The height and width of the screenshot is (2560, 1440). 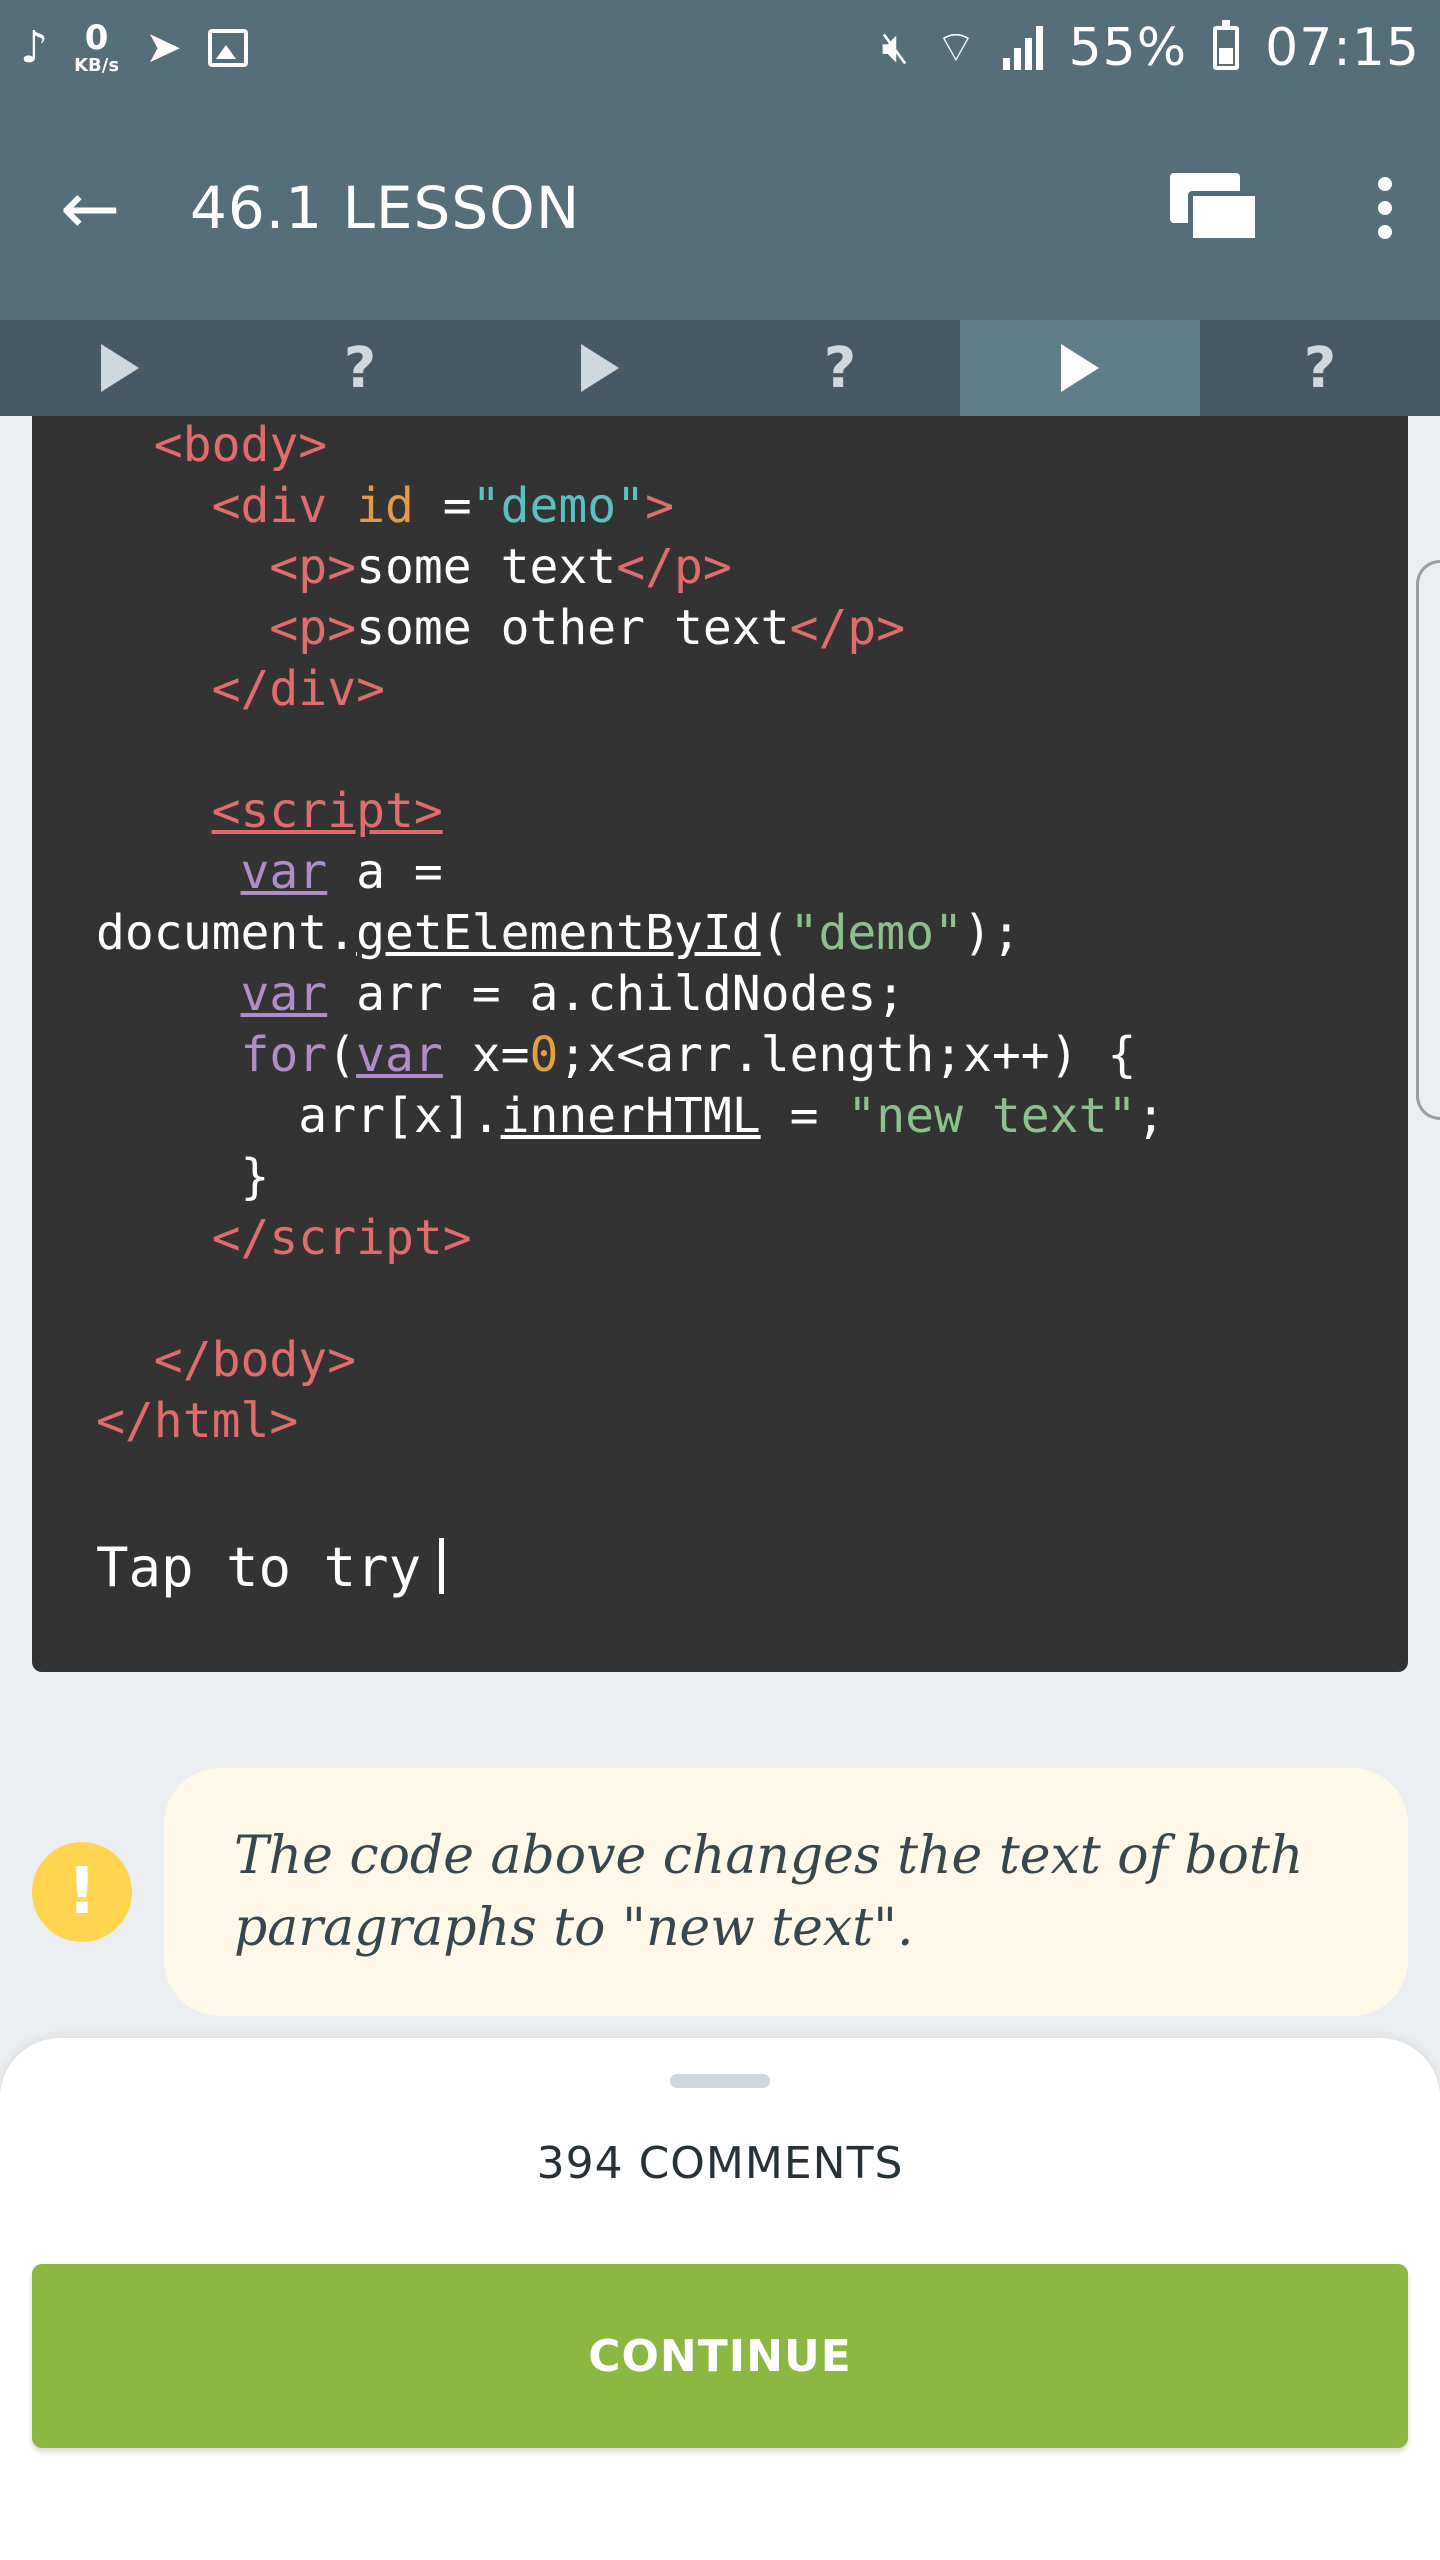 What do you see at coordinates (227, 48) in the screenshot?
I see `gallery-icon` at bounding box center [227, 48].